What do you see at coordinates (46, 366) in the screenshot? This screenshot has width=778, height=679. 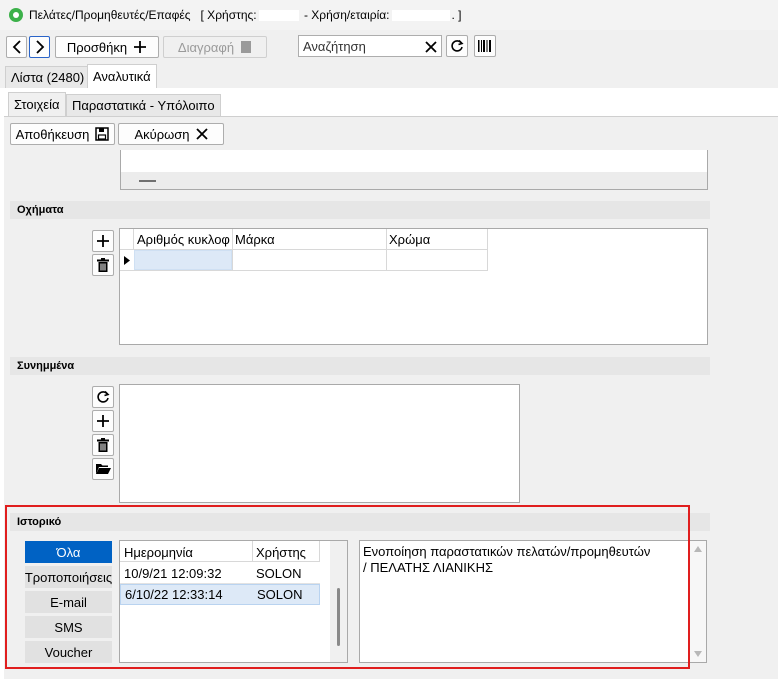 I see `attachments-title: Συνημμένα` at bounding box center [46, 366].